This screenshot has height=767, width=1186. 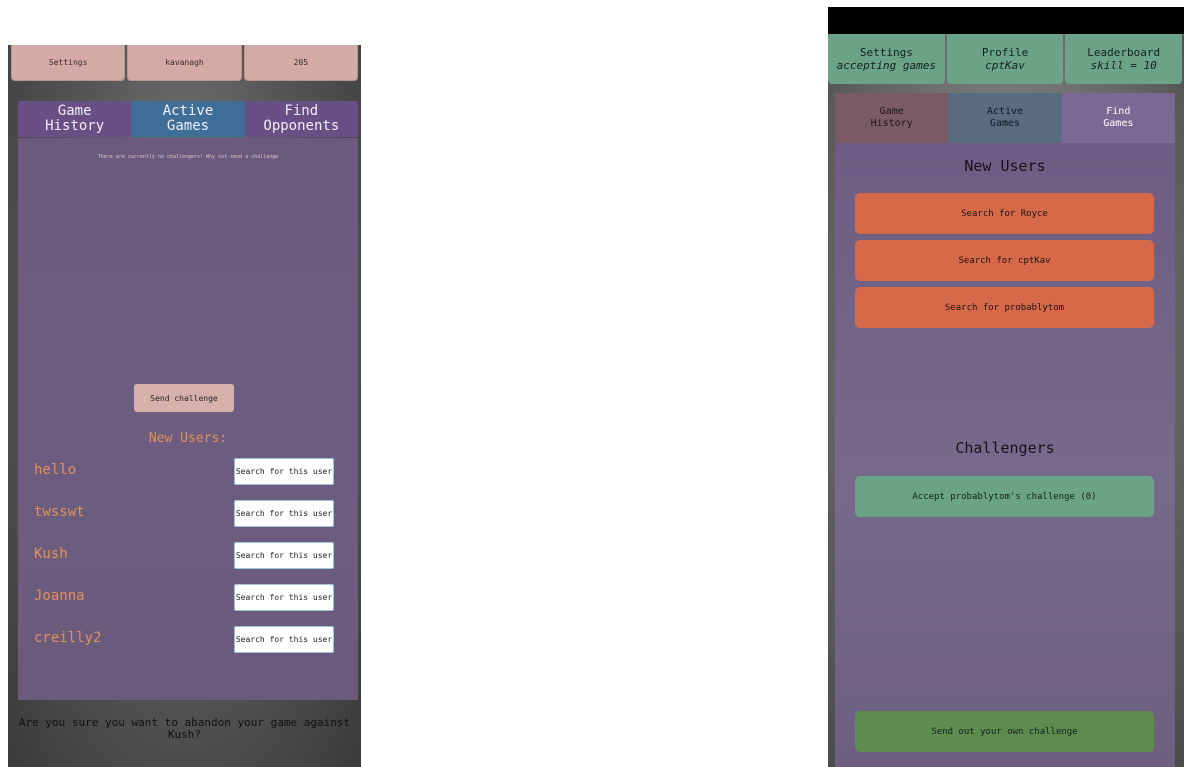 I want to click on settings-status: accepting games, so click(x=886, y=65).